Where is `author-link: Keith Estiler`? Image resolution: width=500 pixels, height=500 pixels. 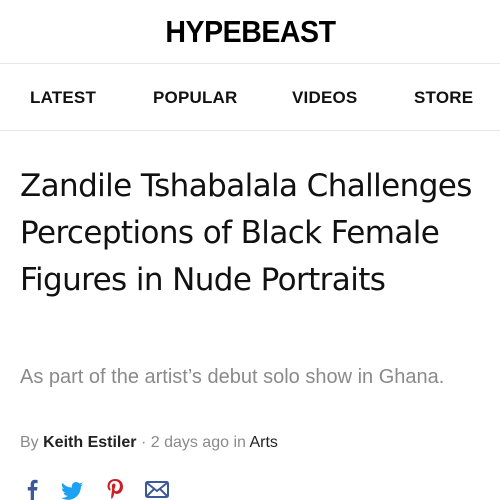
author-link: Keith Estiler is located at coordinates (89, 442).